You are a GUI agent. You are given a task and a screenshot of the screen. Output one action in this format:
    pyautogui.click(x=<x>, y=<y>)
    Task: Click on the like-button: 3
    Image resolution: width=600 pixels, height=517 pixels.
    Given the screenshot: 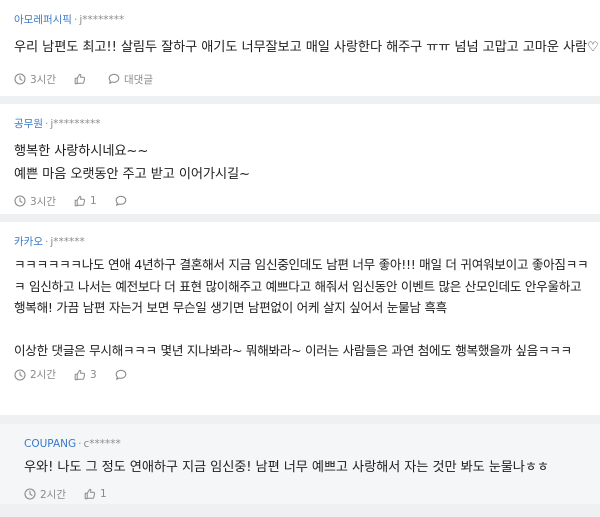 What is the action you would take?
    pyautogui.click(x=85, y=375)
    